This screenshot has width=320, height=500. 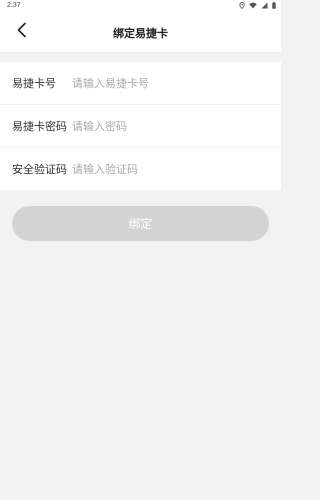 I want to click on card-number-row: 易捷卡号, so click(x=140, y=83).